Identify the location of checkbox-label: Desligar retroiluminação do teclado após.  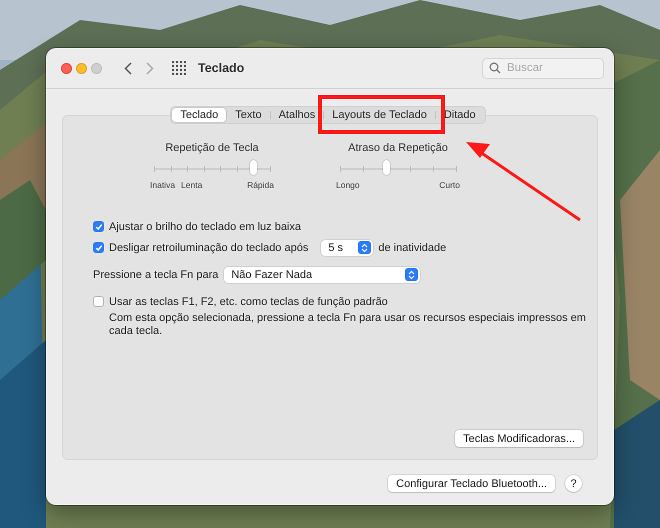
(208, 248).